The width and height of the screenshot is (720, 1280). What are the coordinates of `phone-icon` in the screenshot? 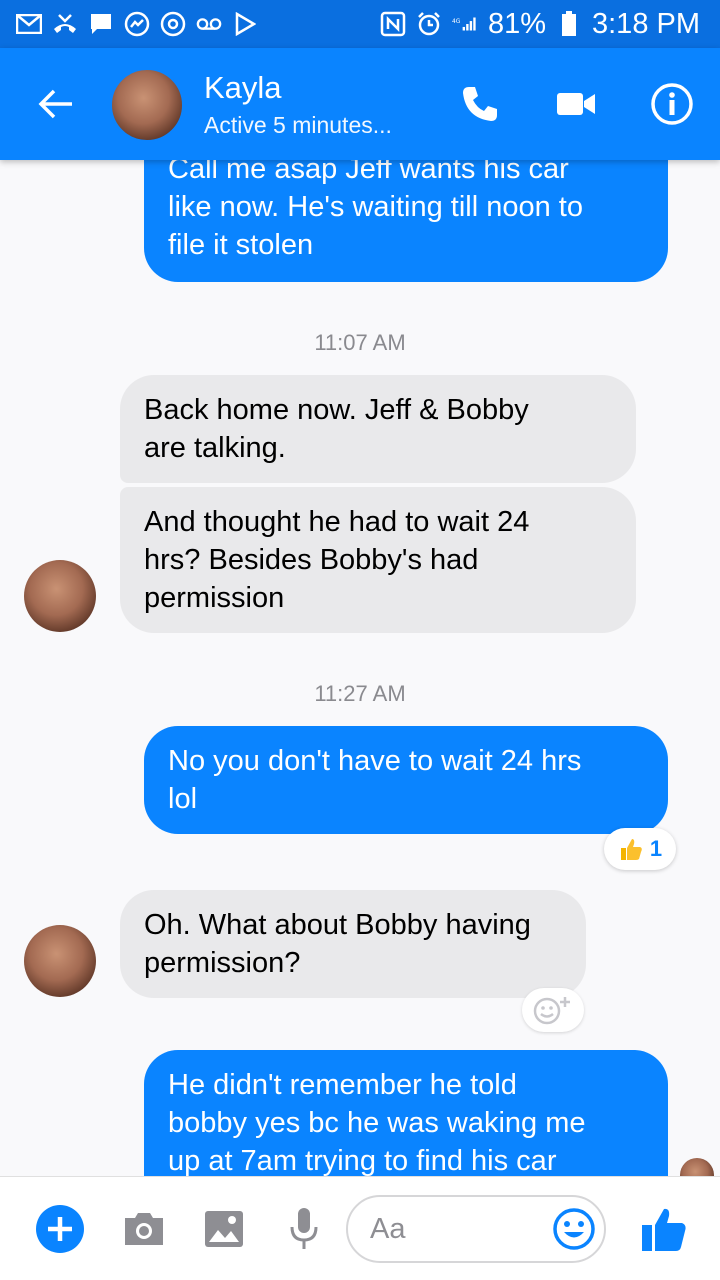 It's located at (480, 104).